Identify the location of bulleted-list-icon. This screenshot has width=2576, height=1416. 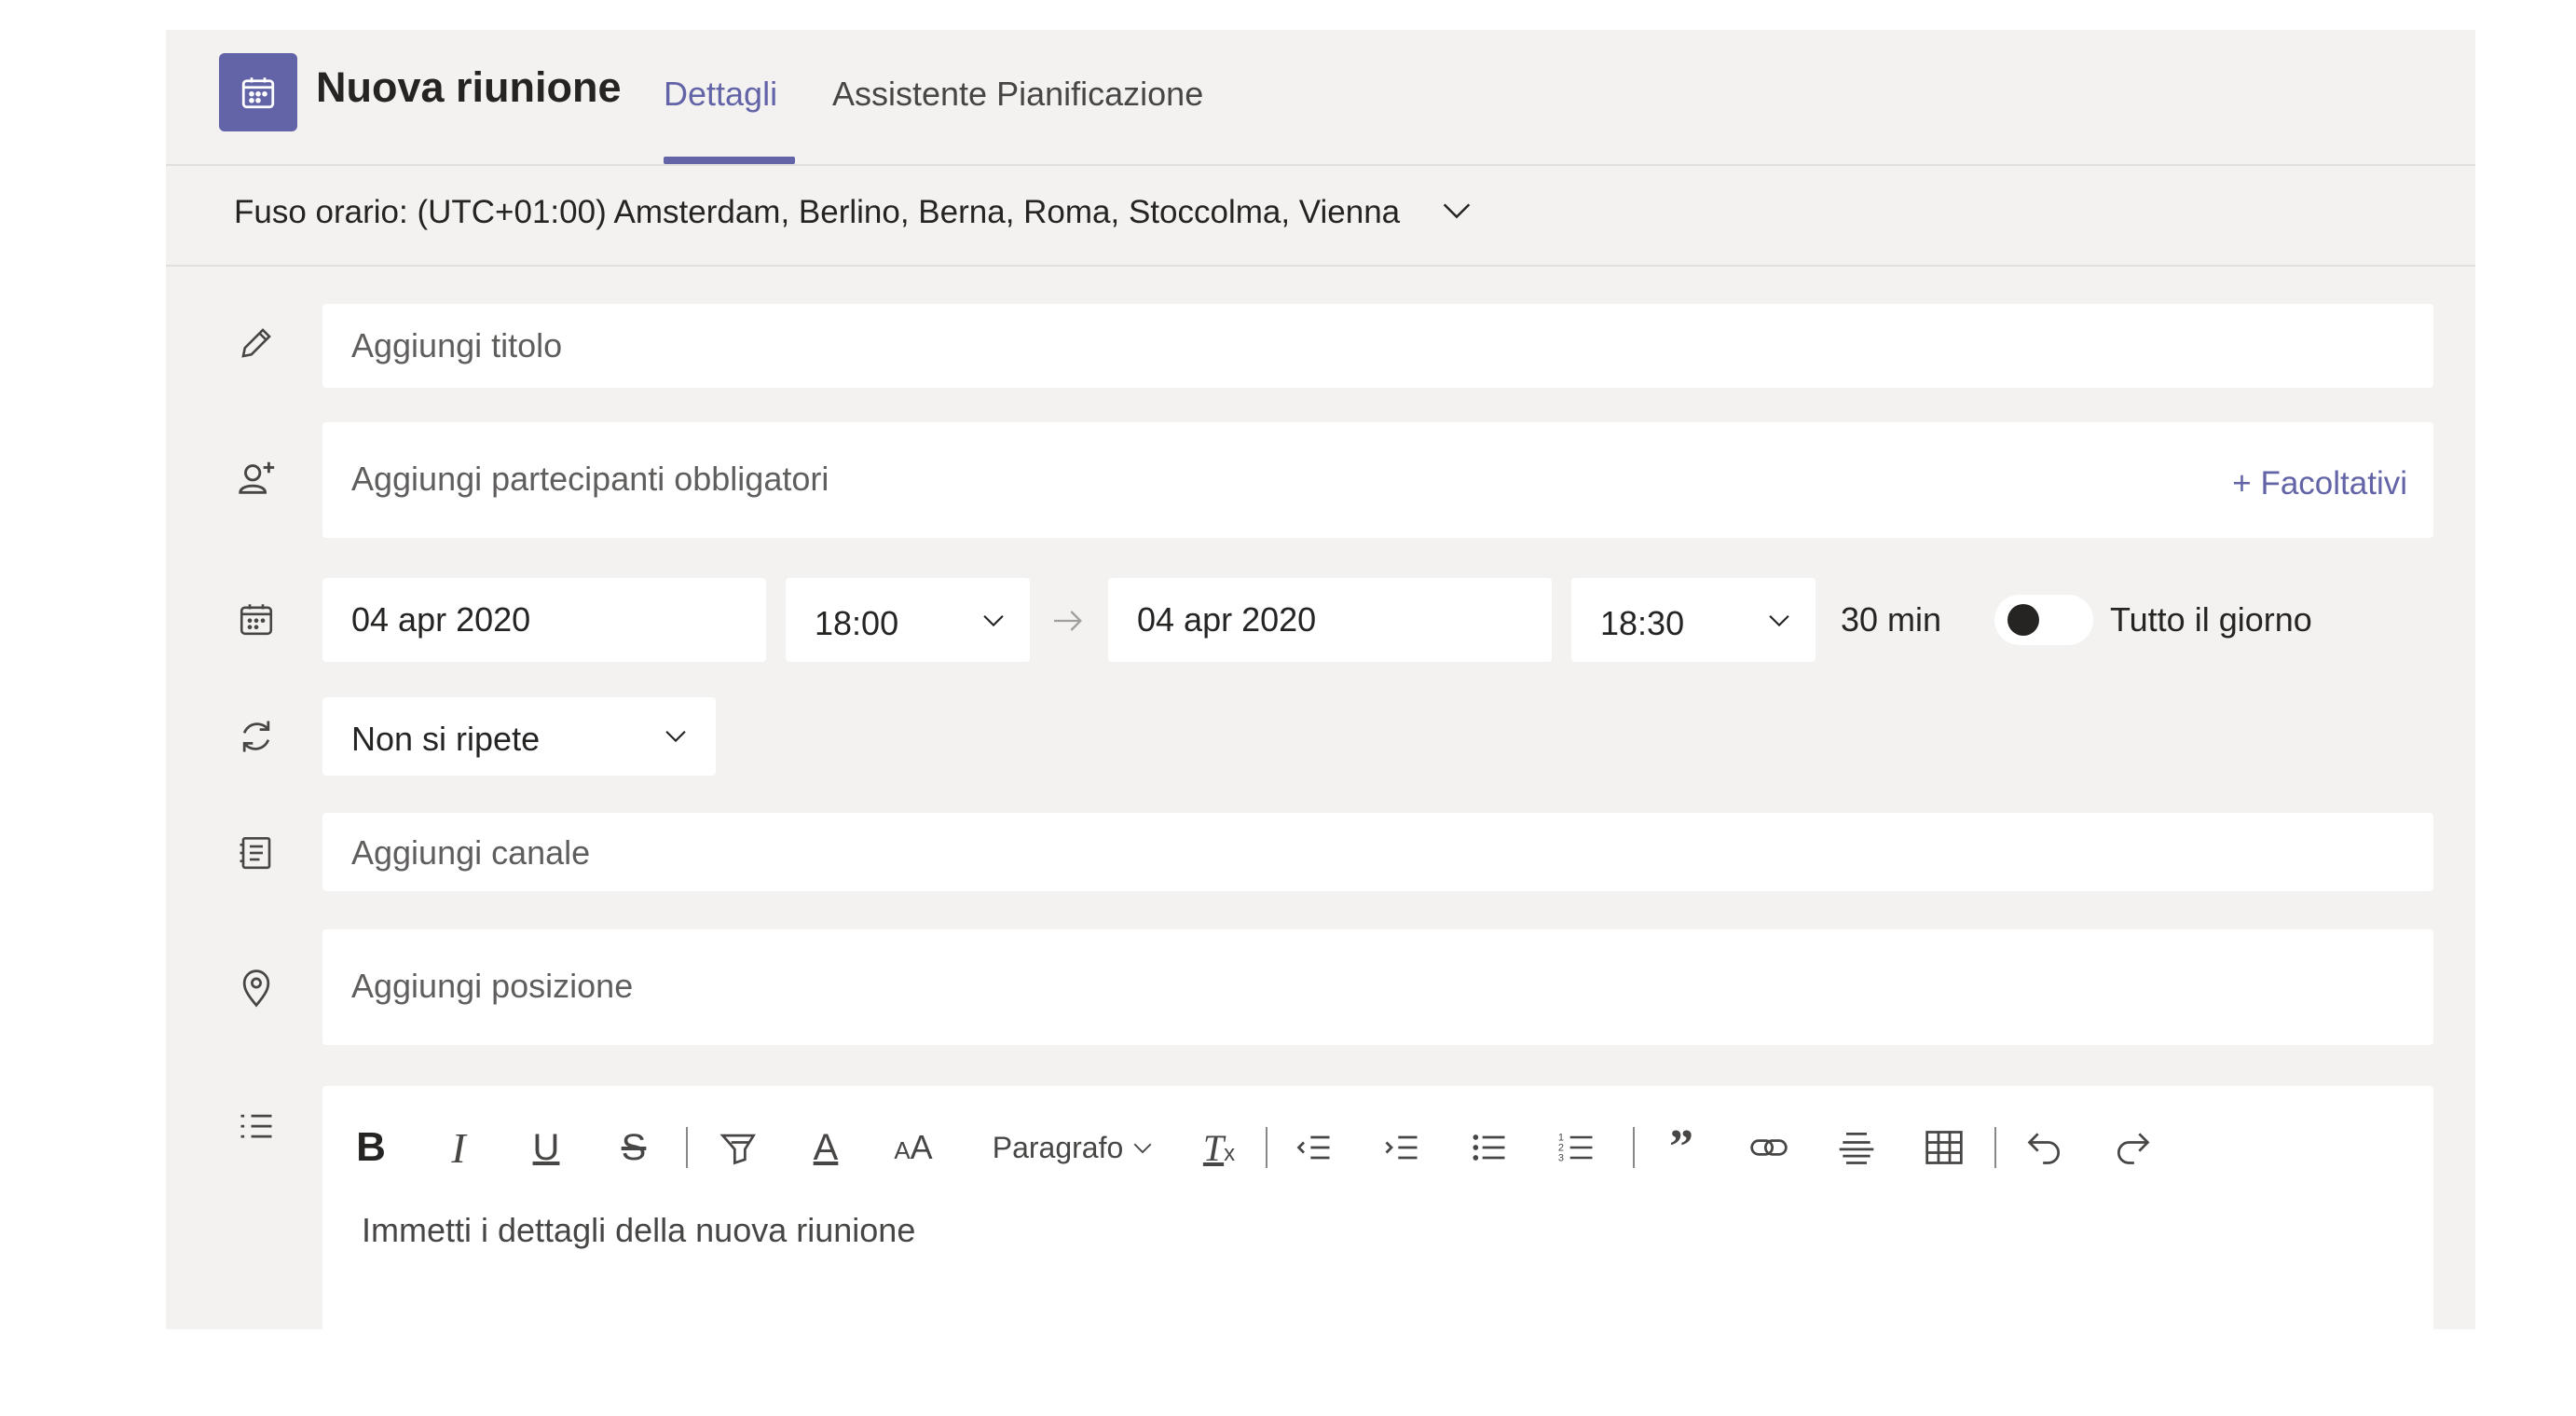
(1489, 1147).